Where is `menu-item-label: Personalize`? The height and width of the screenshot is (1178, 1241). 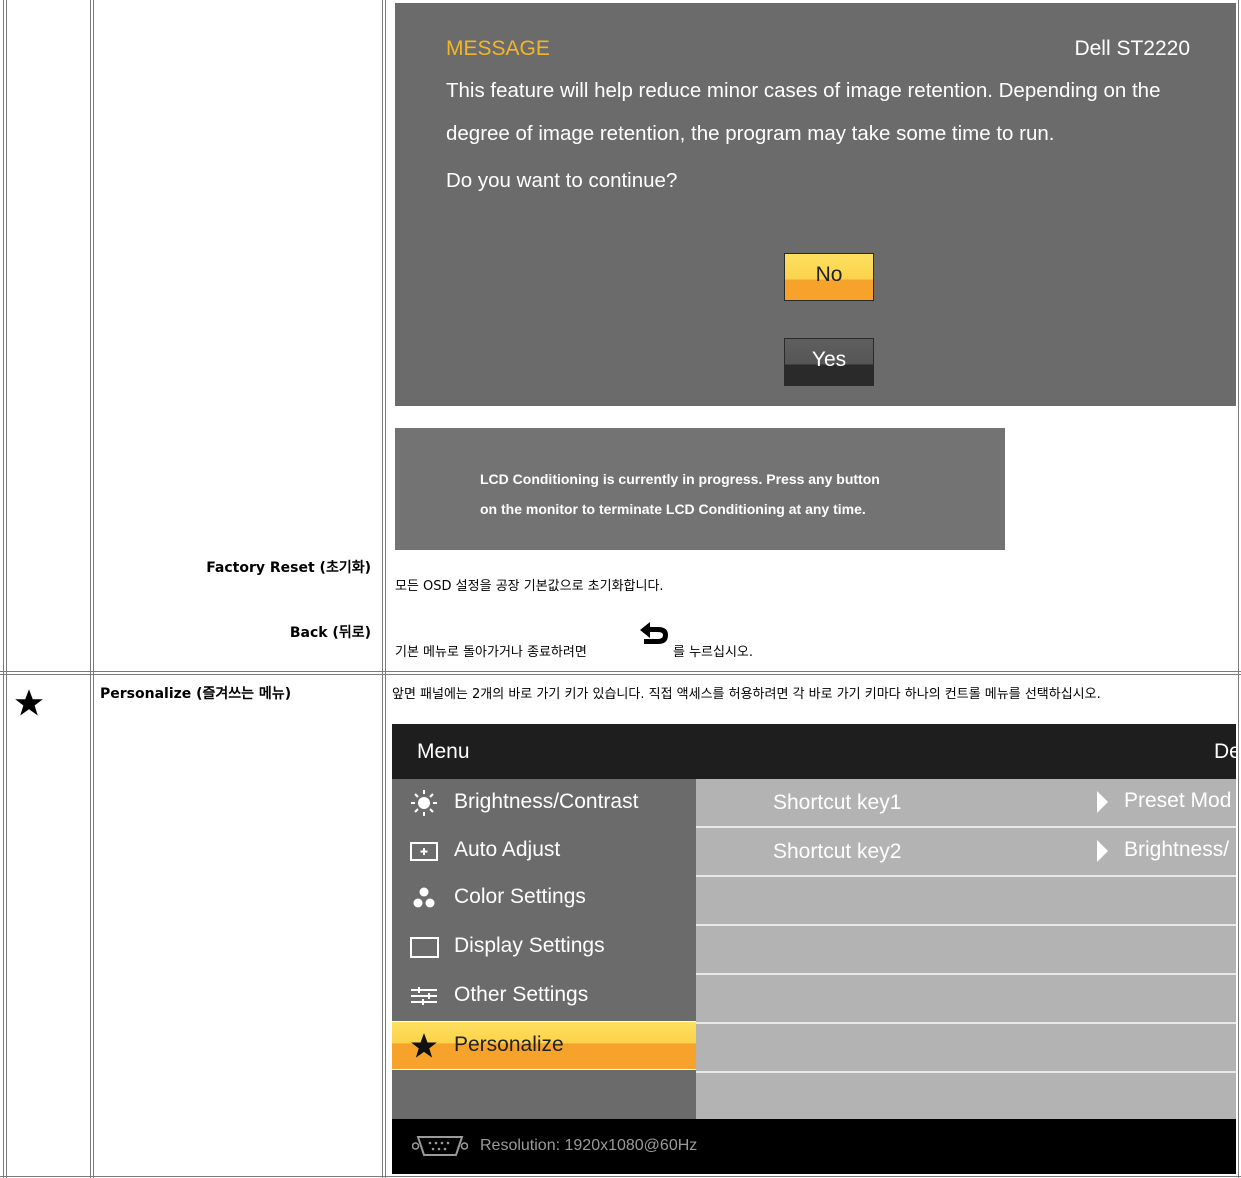 menu-item-label: Personalize is located at coordinates (509, 1044).